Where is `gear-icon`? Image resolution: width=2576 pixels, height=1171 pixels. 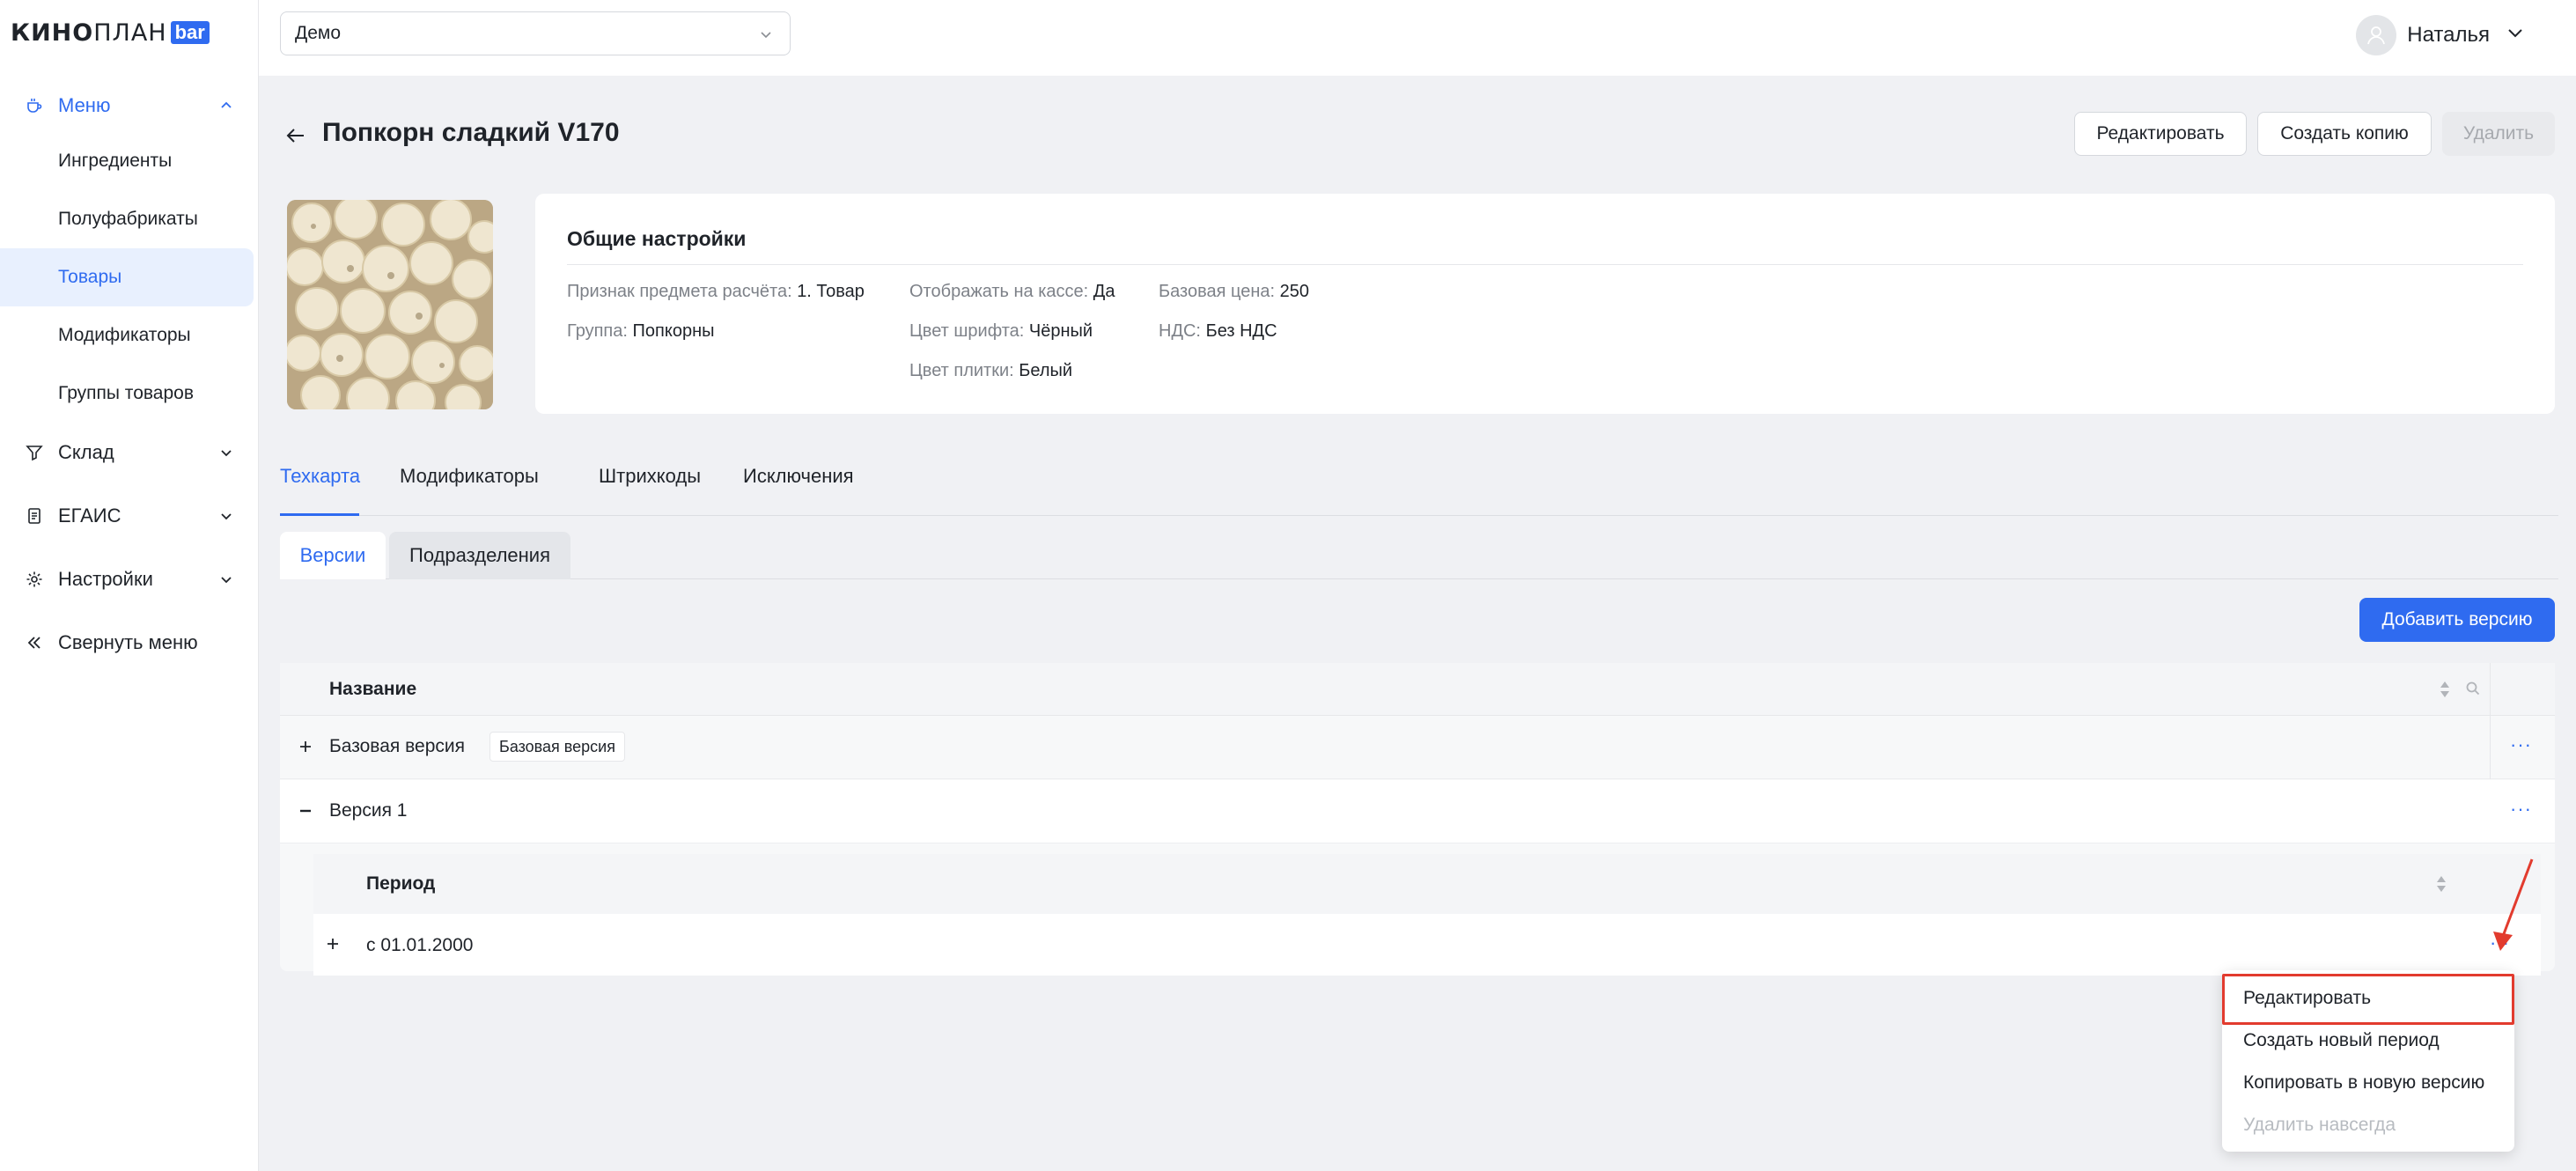
gear-icon is located at coordinates (34, 579).